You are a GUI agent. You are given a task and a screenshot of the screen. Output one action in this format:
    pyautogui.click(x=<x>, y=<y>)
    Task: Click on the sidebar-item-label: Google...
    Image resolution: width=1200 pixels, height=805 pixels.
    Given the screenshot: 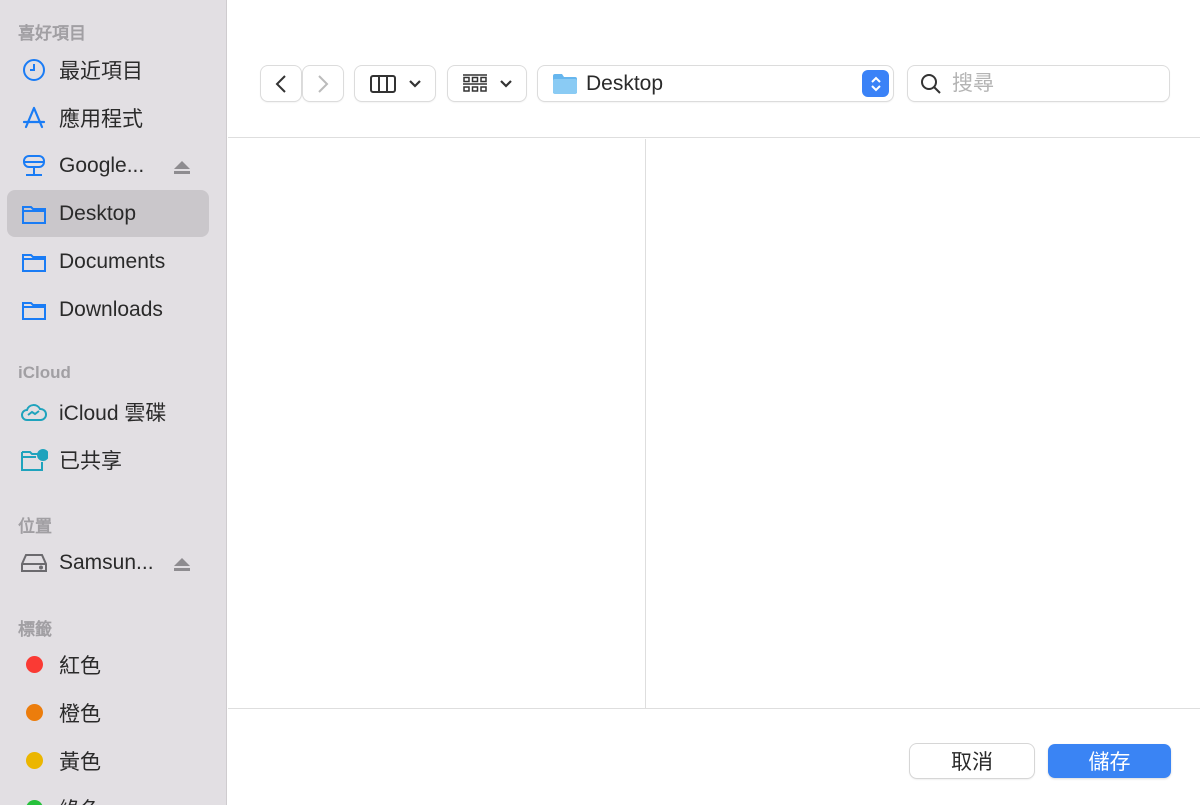 What is the action you would take?
    pyautogui.click(x=102, y=165)
    